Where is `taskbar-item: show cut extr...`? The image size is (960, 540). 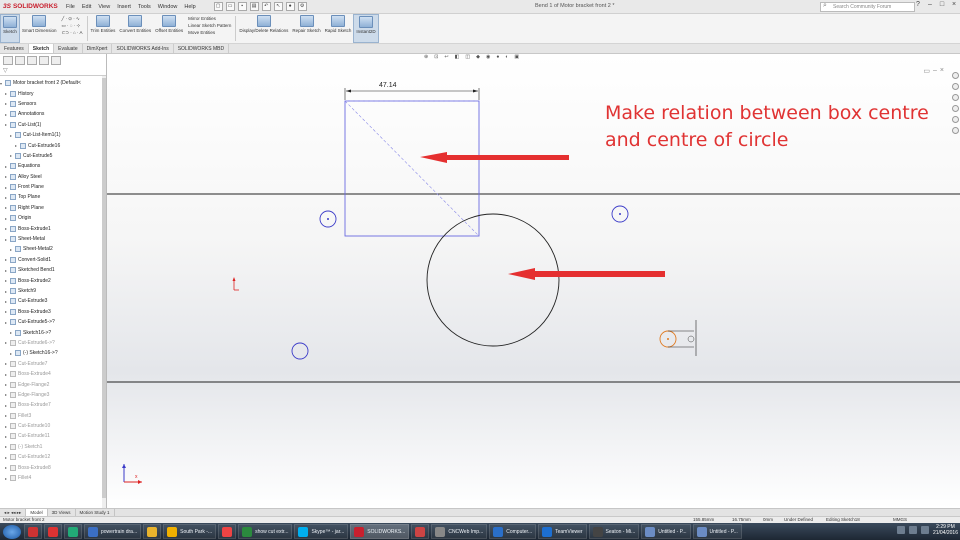 taskbar-item: show cut extr... is located at coordinates (265, 531).